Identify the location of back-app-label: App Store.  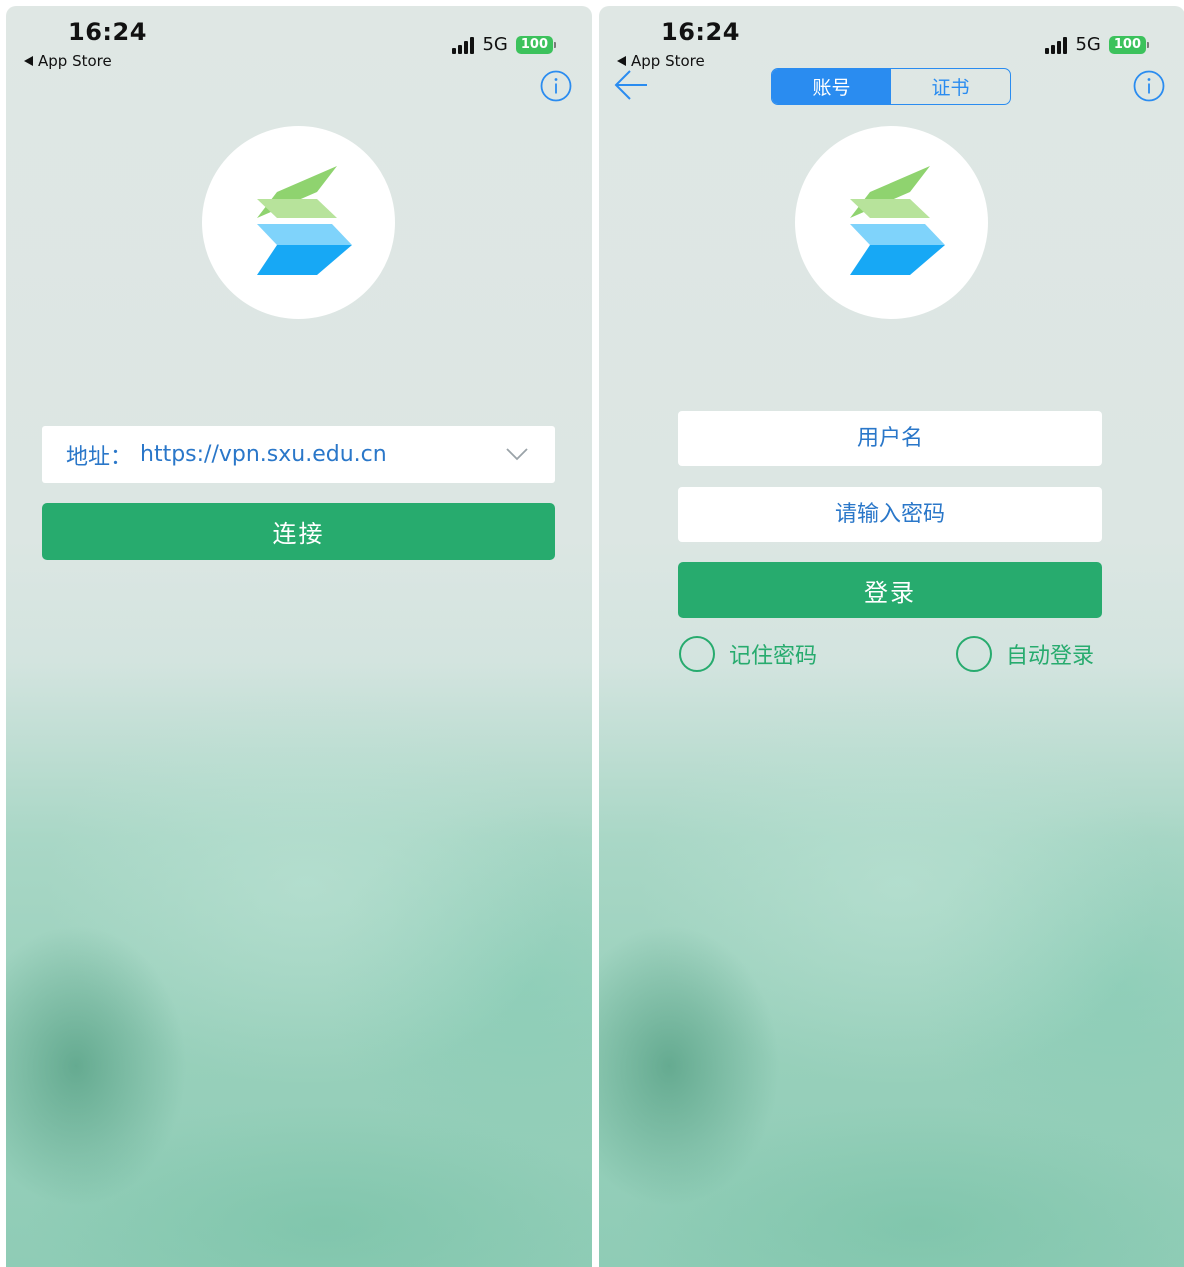
(75, 61).